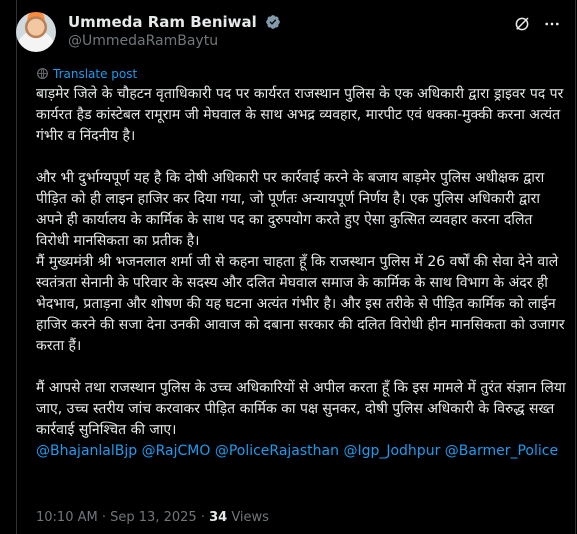 The height and width of the screenshot is (534, 577). I want to click on views-label: Views, so click(250, 517).